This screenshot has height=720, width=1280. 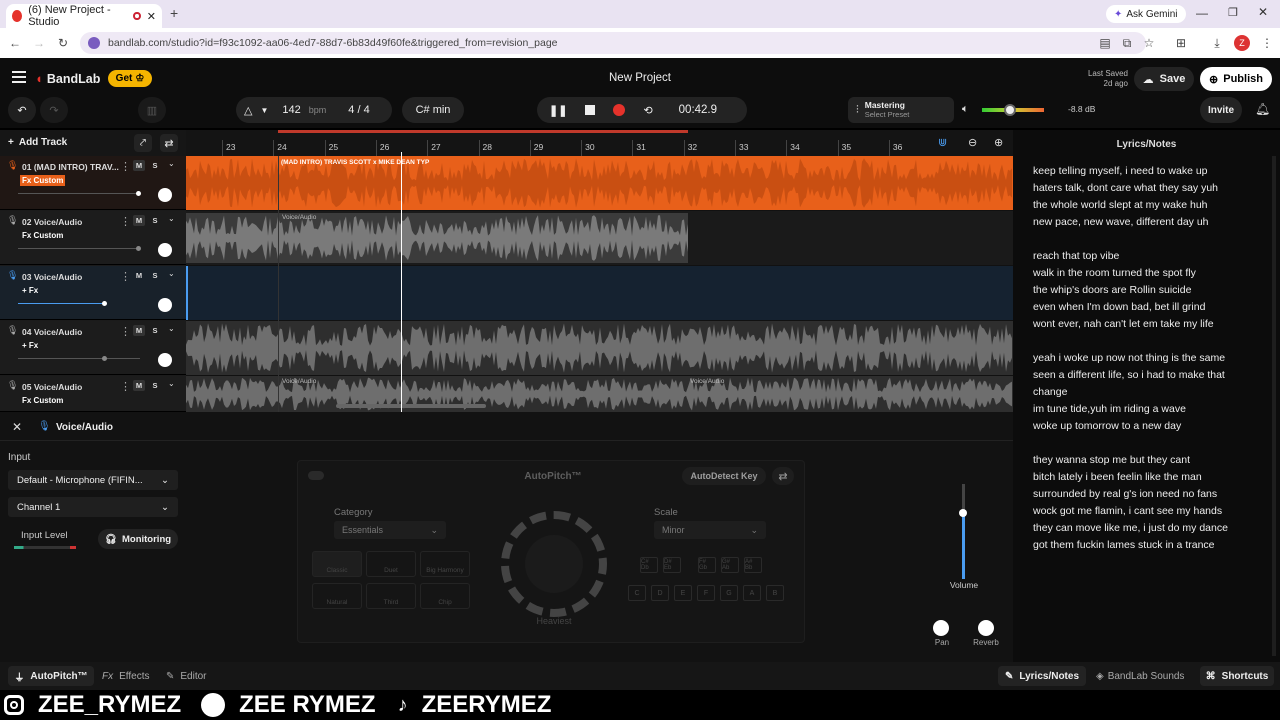 What do you see at coordinates (707, 565) in the screenshot?
I see `scale-key-button: F# Gb` at bounding box center [707, 565].